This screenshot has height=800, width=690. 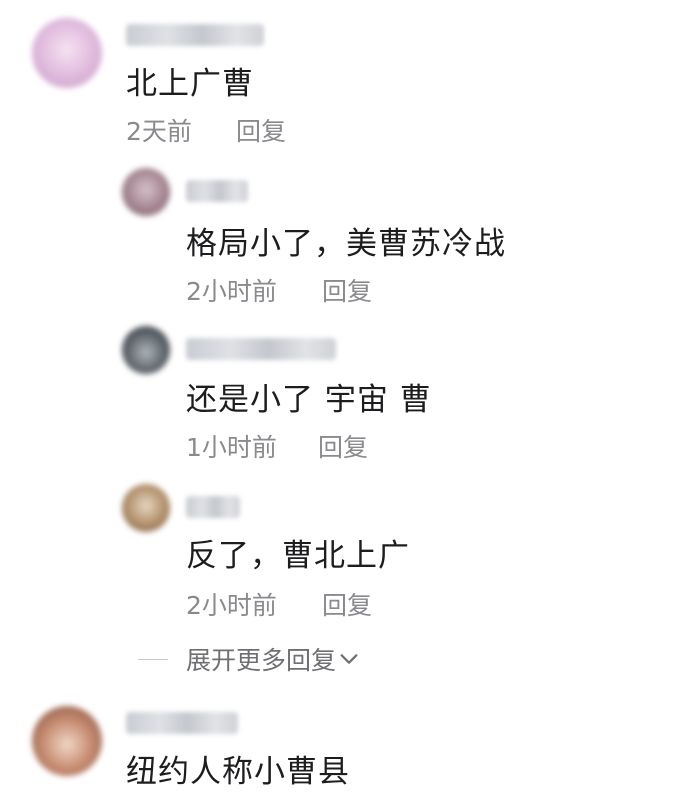 What do you see at coordinates (346, 244) in the screenshot?
I see `comment-text: 格局小了，美曹苏冷战` at bounding box center [346, 244].